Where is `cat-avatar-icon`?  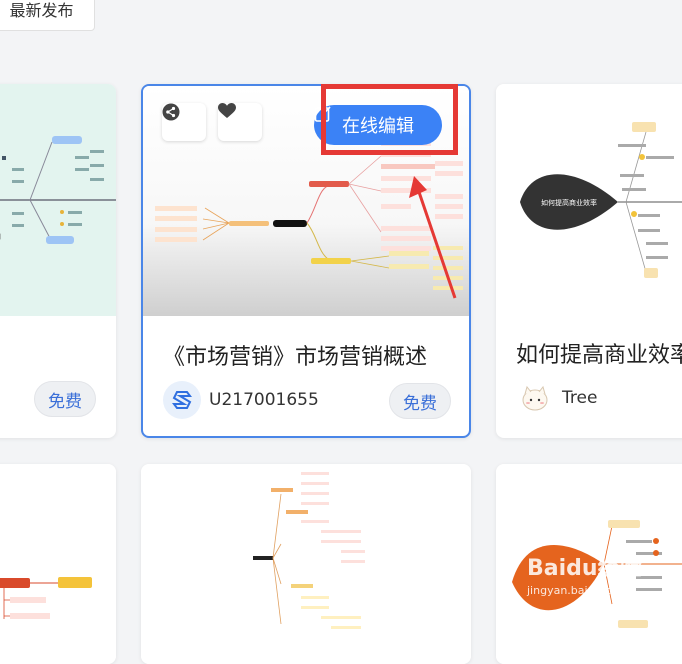
cat-avatar-icon is located at coordinates (535, 398).